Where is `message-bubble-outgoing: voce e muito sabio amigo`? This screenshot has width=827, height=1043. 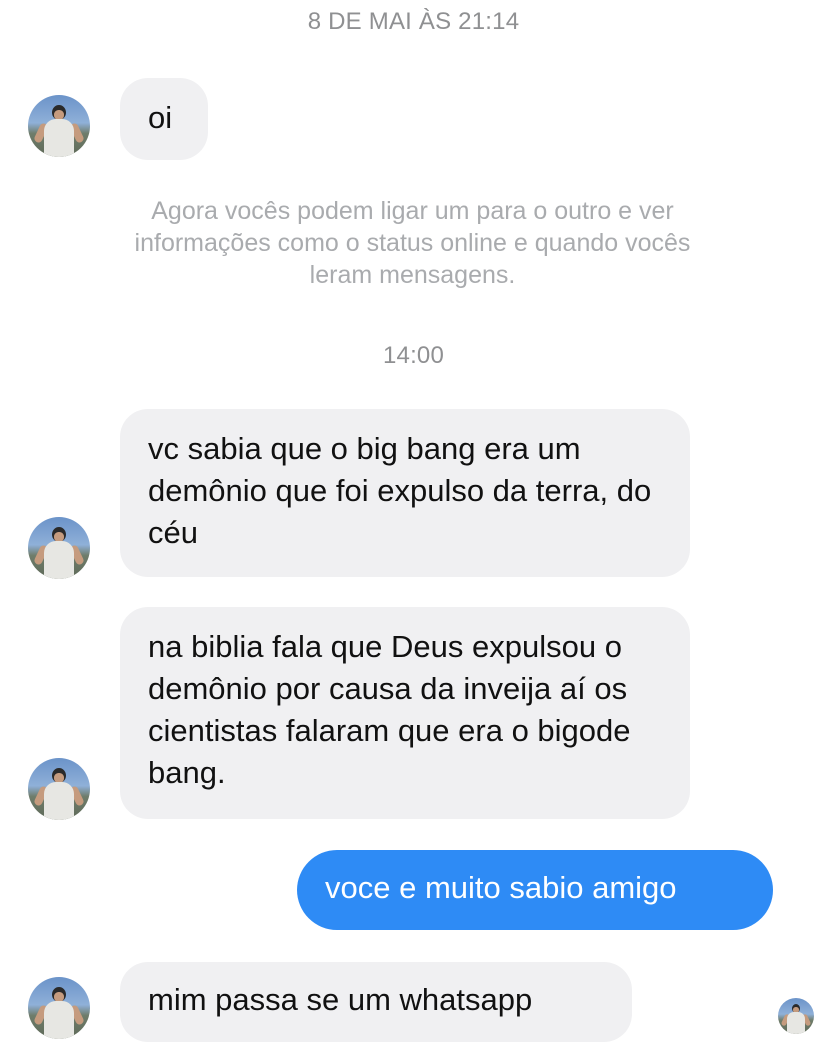 message-bubble-outgoing: voce e muito sabio amigo is located at coordinates (535, 890).